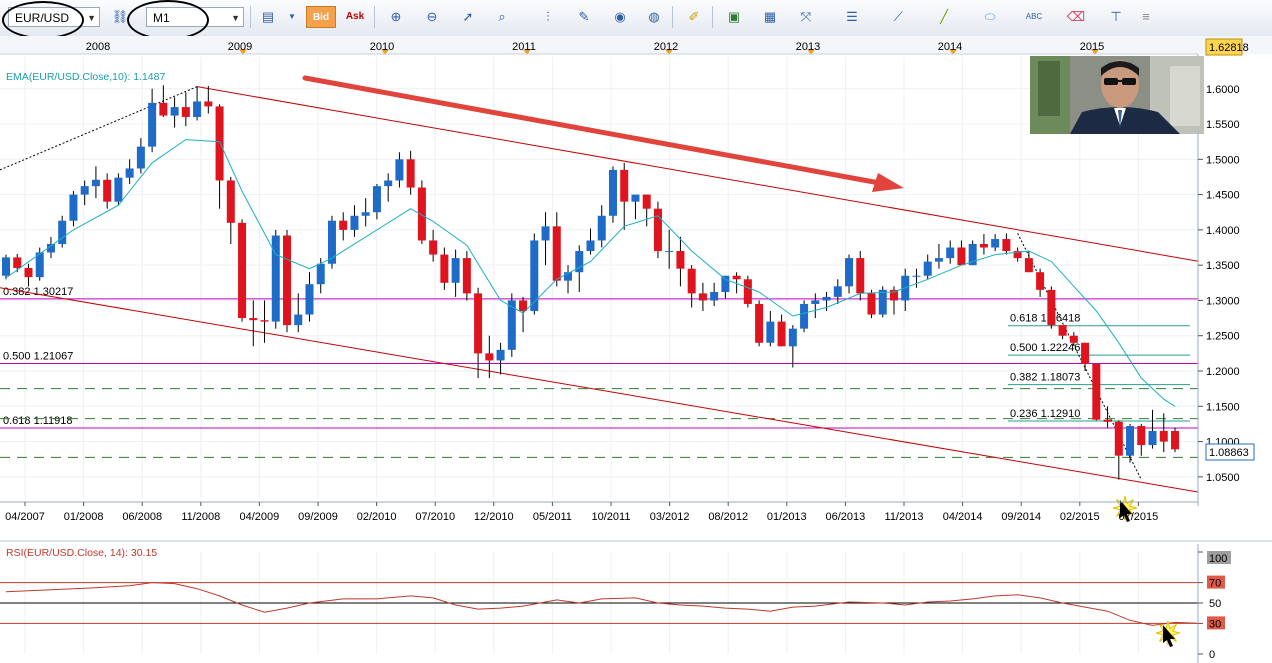  What do you see at coordinates (396, 17) in the screenshot?
I see `zoom-in-icon: ⊕` at bounding box center [396, 17].